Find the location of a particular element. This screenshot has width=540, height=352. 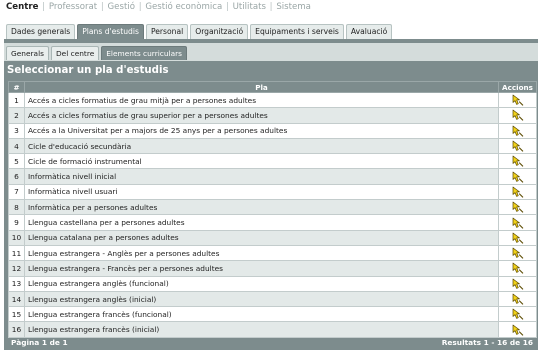

subtab-generals: Generals is located at coordinates (27, 53).